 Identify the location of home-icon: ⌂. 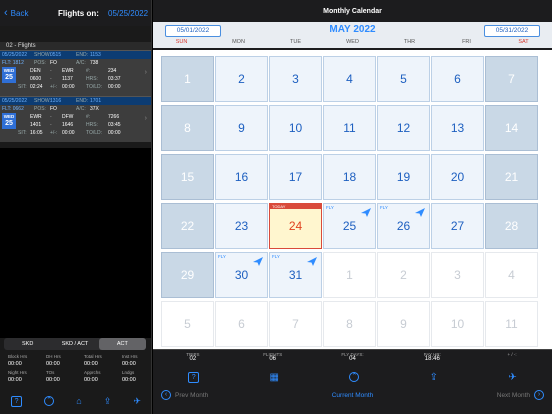
(78, 401).